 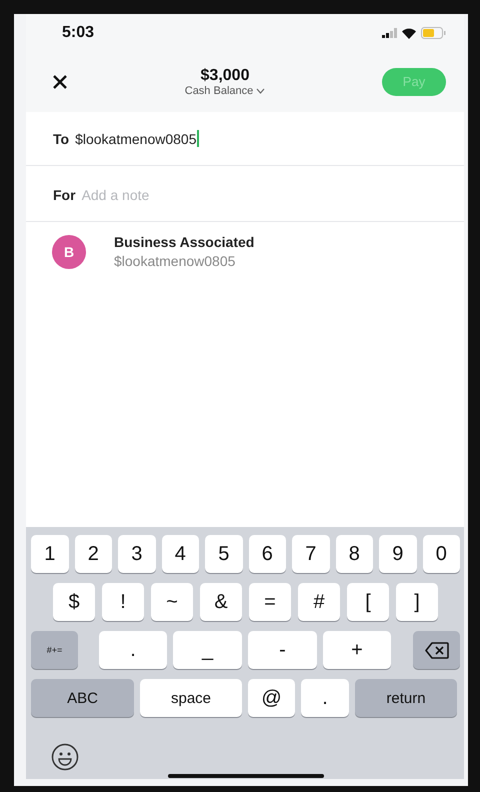 I want to click on status-time: 5:03, so click(x=78, y=33).